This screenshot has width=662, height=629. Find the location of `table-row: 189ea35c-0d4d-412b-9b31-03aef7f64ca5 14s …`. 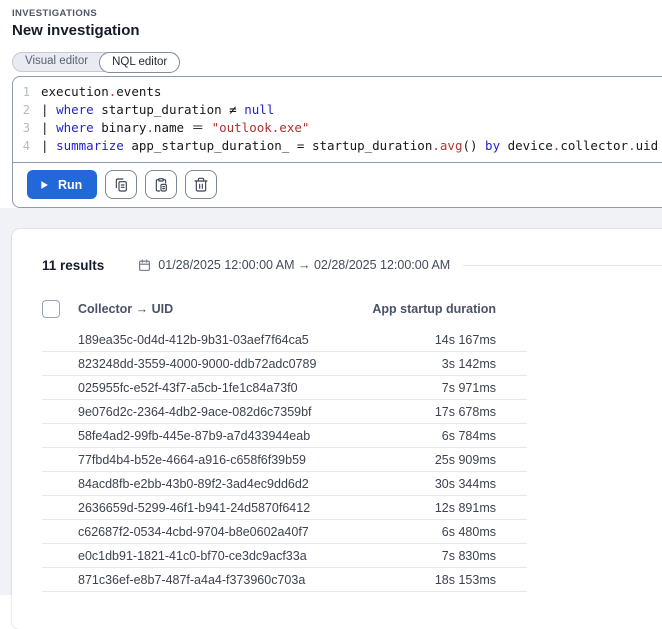

table-row: 189ea35c-0d4d-412b-9b31-03aef7f64ca5 14s … is located at coordinates (284, 340).